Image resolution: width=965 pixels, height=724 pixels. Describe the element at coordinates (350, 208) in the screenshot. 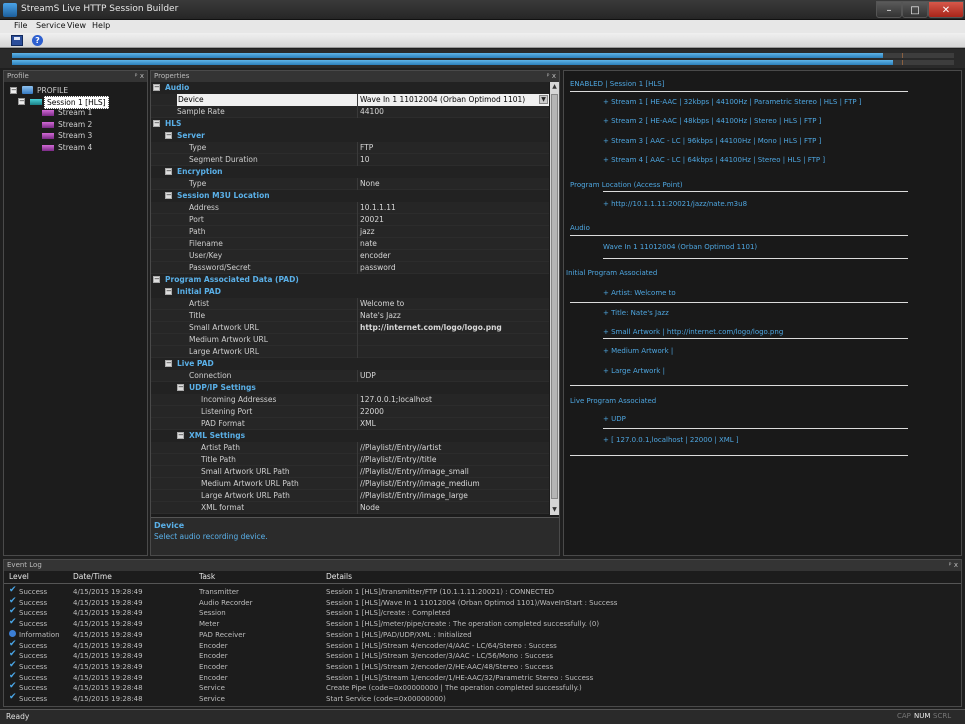

I see `property-row: Address 10.1.1.11` at that location.